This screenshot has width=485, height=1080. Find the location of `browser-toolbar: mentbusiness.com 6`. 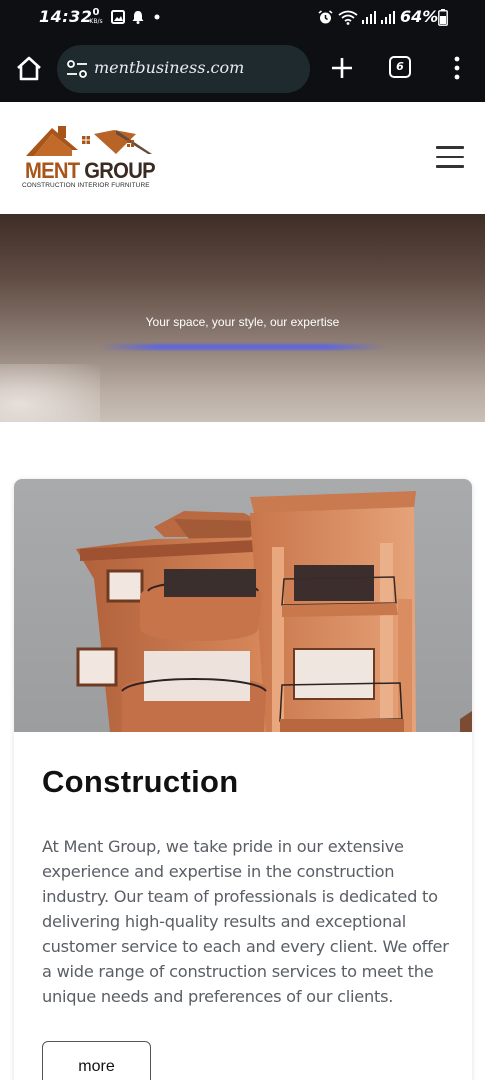

browser-toolbar: mentbusiness.com 6 is located at coordinates (242, 70).